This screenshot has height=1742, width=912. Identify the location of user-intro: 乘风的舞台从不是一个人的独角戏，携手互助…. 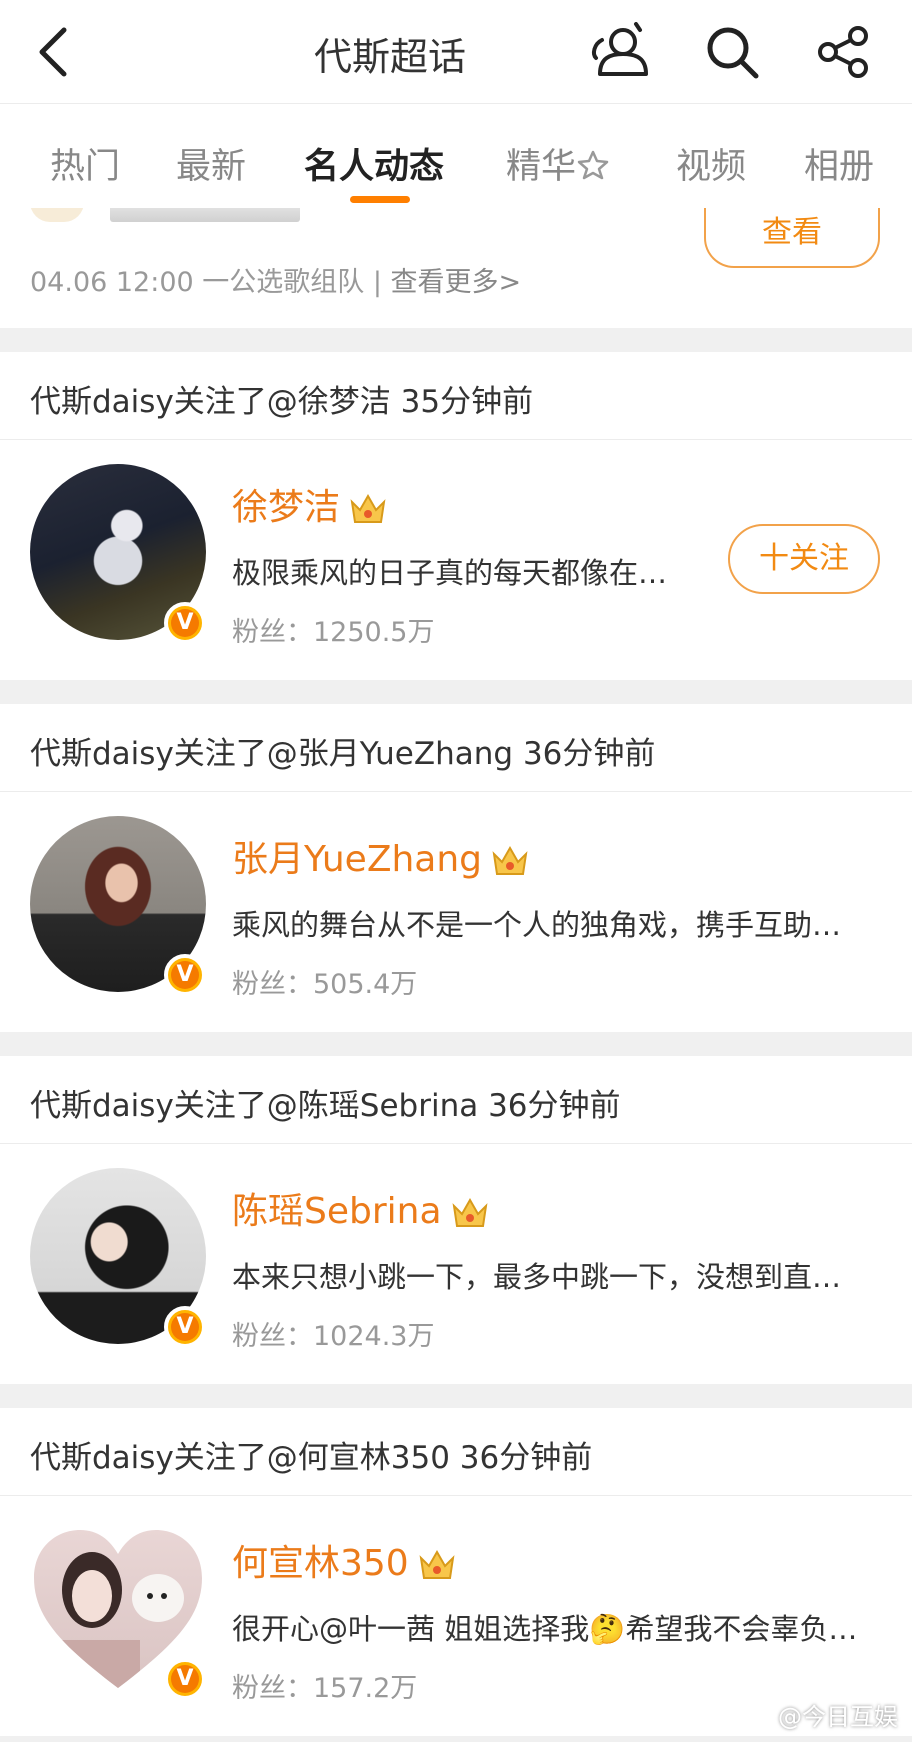
(537, 925).